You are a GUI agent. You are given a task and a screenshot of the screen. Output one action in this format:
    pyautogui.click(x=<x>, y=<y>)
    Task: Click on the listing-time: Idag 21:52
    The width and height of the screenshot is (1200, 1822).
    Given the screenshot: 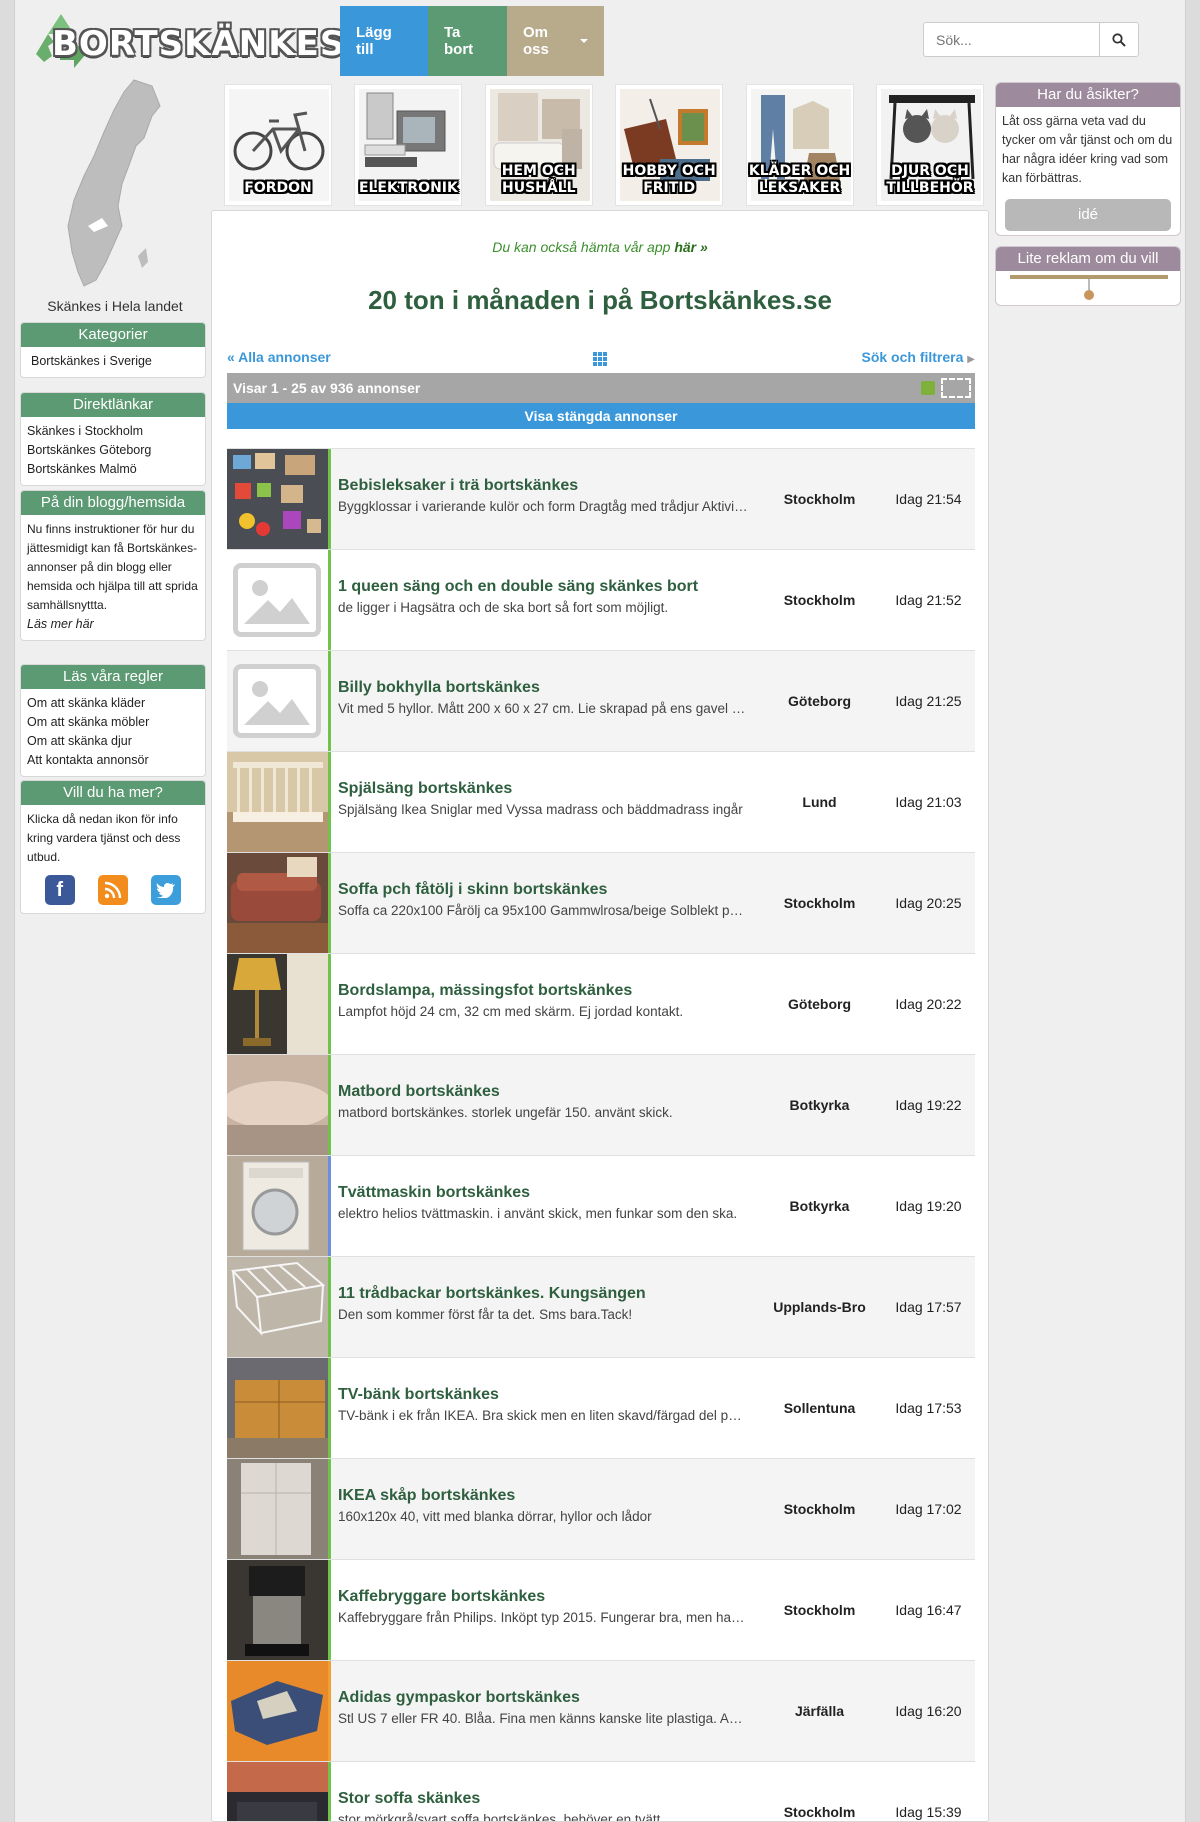 What is the action you would take?
    pyautogui.click(x=928, y=600)
    